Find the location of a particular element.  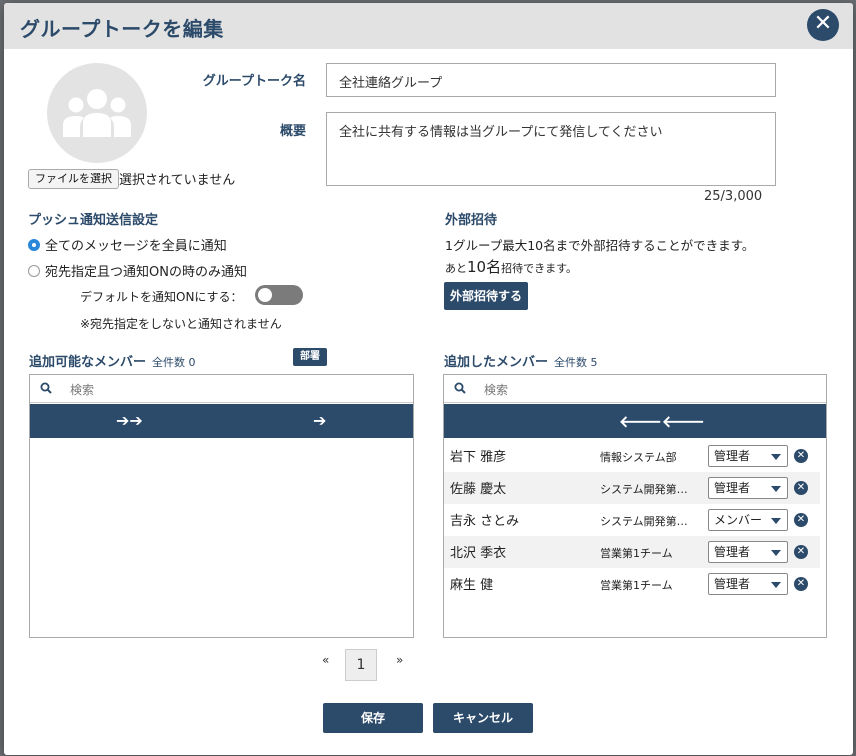

radio-checked-icon is located at coordinates (34, 244).